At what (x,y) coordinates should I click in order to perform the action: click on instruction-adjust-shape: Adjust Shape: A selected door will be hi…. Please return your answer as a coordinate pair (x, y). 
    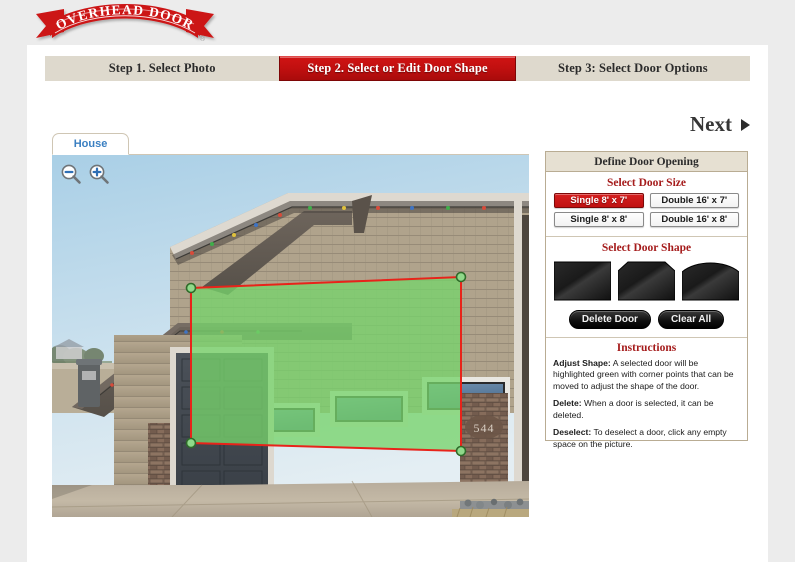
    Looking at the image, I should click on (646, 375).